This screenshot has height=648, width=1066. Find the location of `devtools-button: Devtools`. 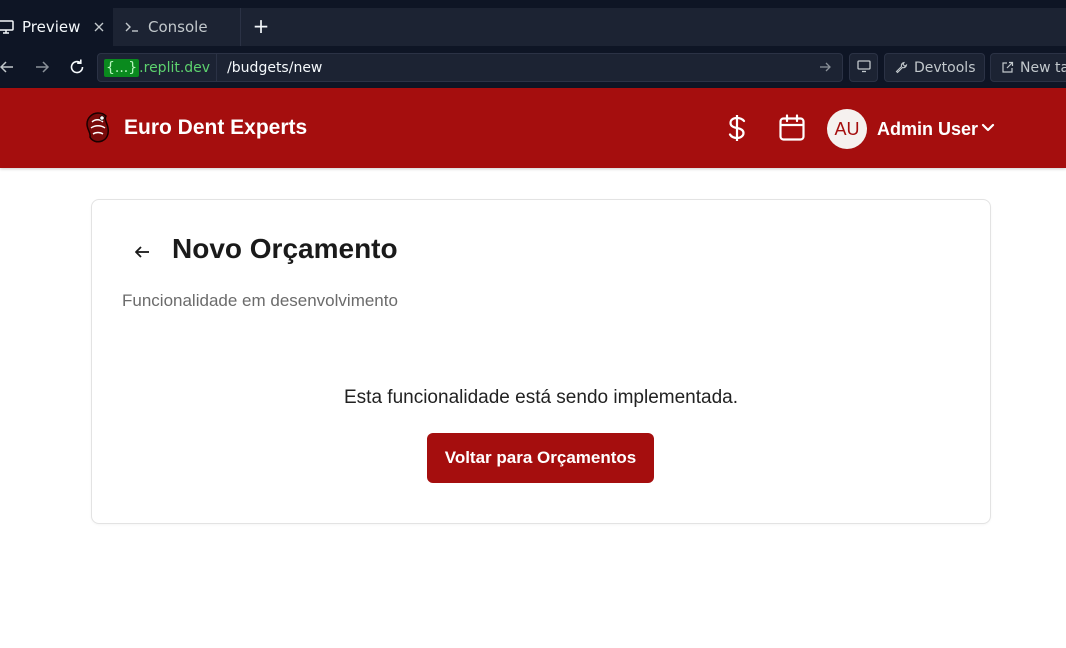

devtools-button: Devtools is located at coordinates (934, 67).